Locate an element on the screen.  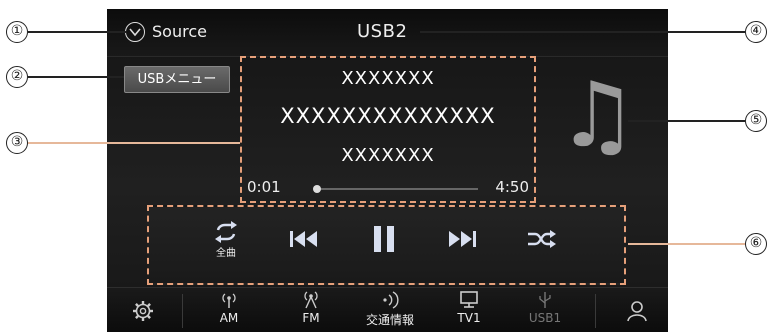
user-icon is located at coordinates (637, 311).